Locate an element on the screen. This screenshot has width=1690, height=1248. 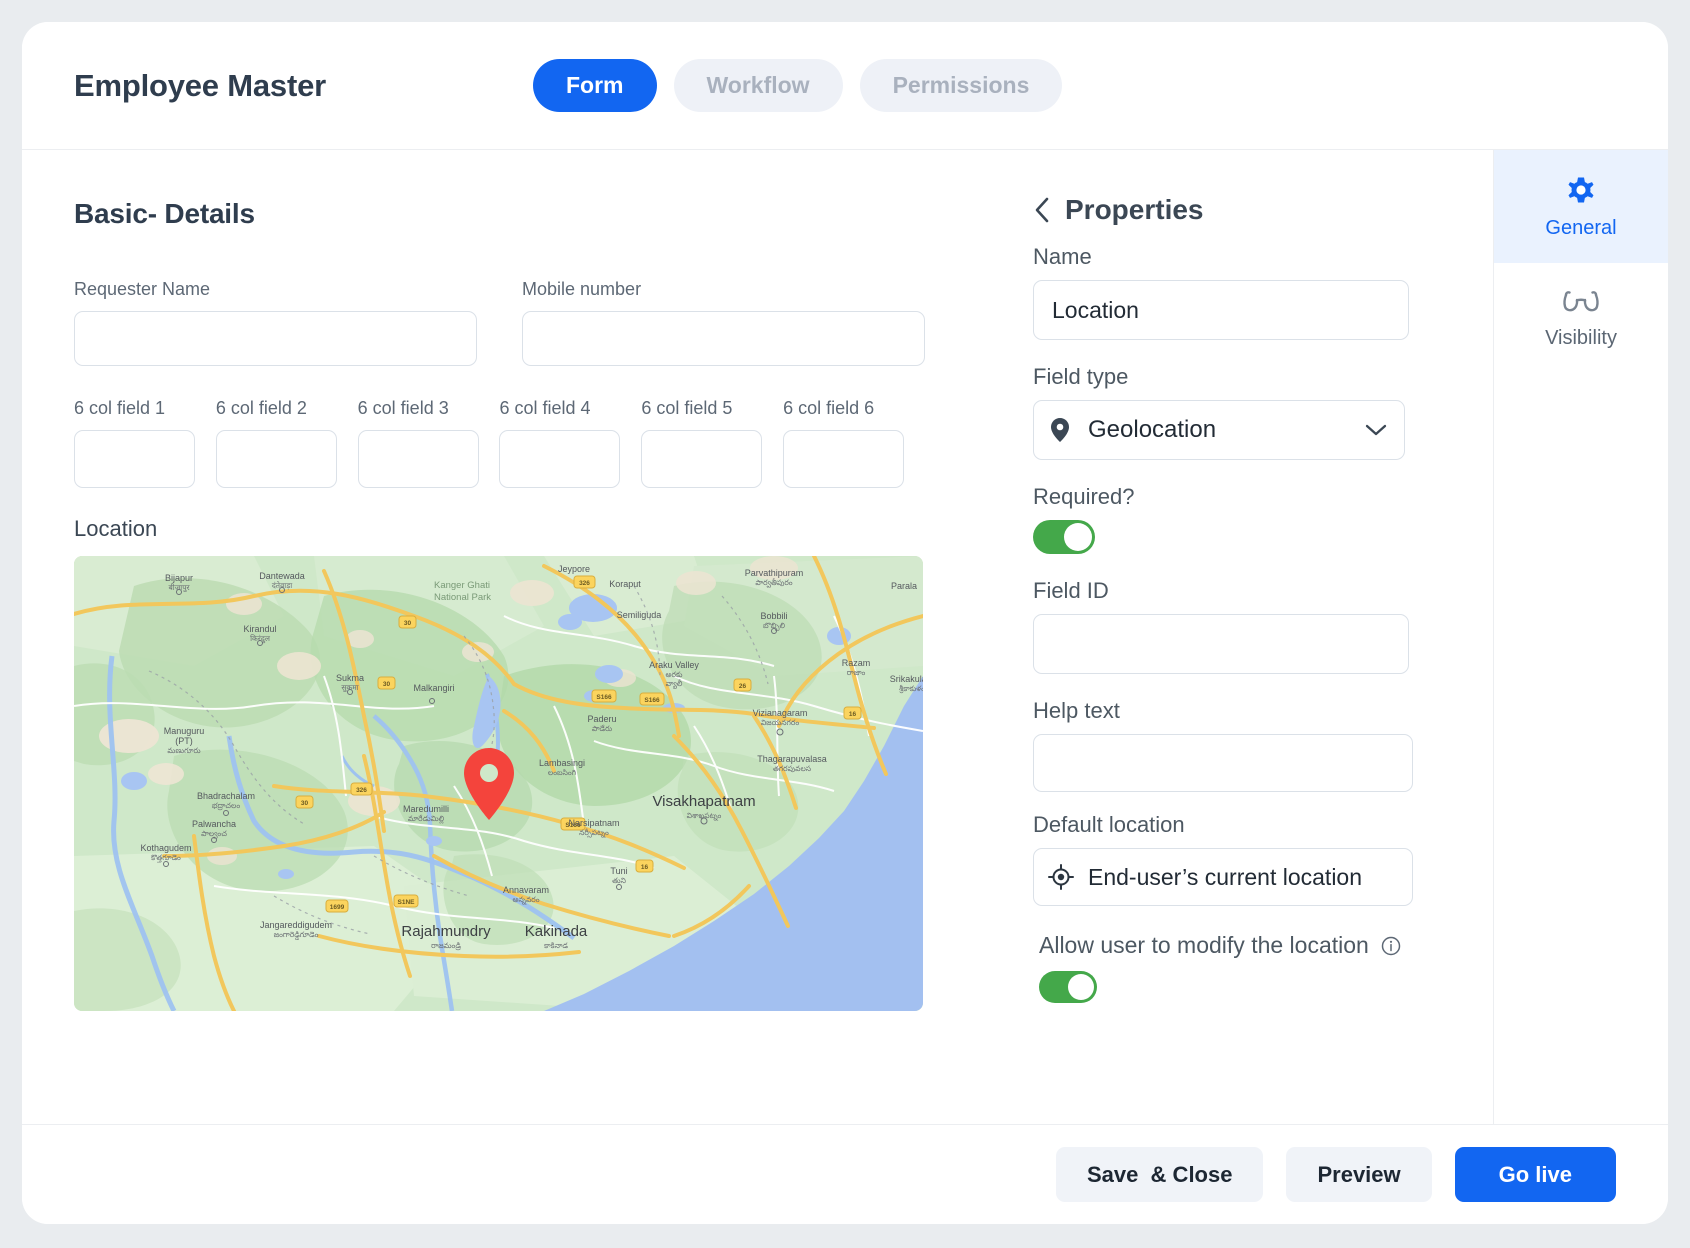
info-icon is located at coordinates (1391, 946).